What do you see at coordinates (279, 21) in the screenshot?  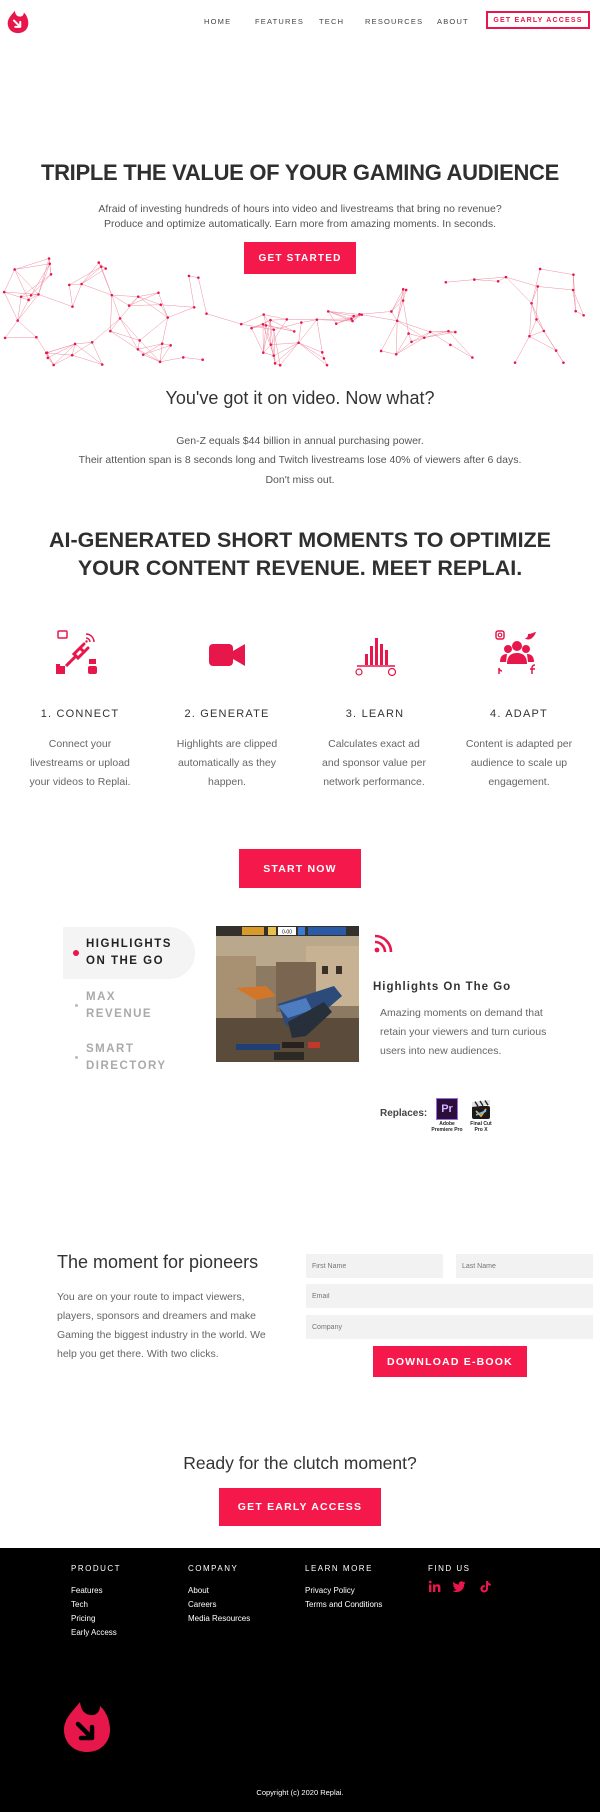 I see `nav-features: FEATURES` at bounding box center [279, 21].